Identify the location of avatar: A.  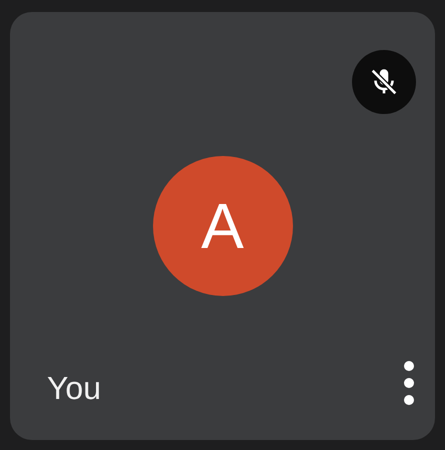
(222, 226).